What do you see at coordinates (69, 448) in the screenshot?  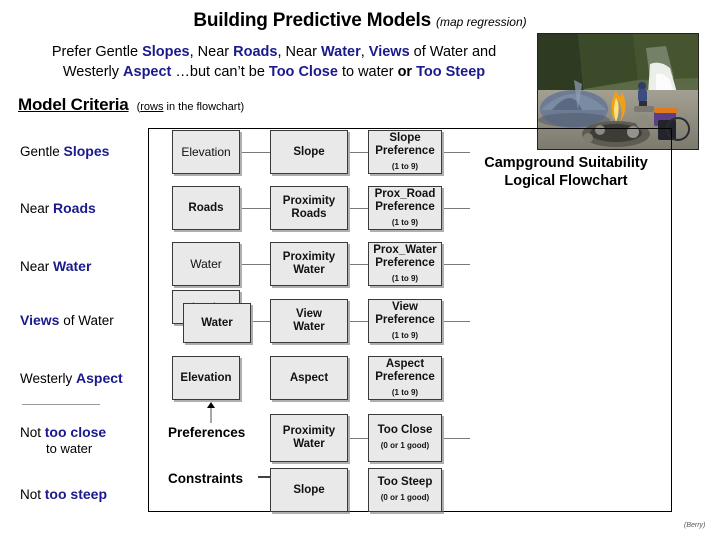 I see `criteria-item-subtext: to water` at bounding box center [69, 448].